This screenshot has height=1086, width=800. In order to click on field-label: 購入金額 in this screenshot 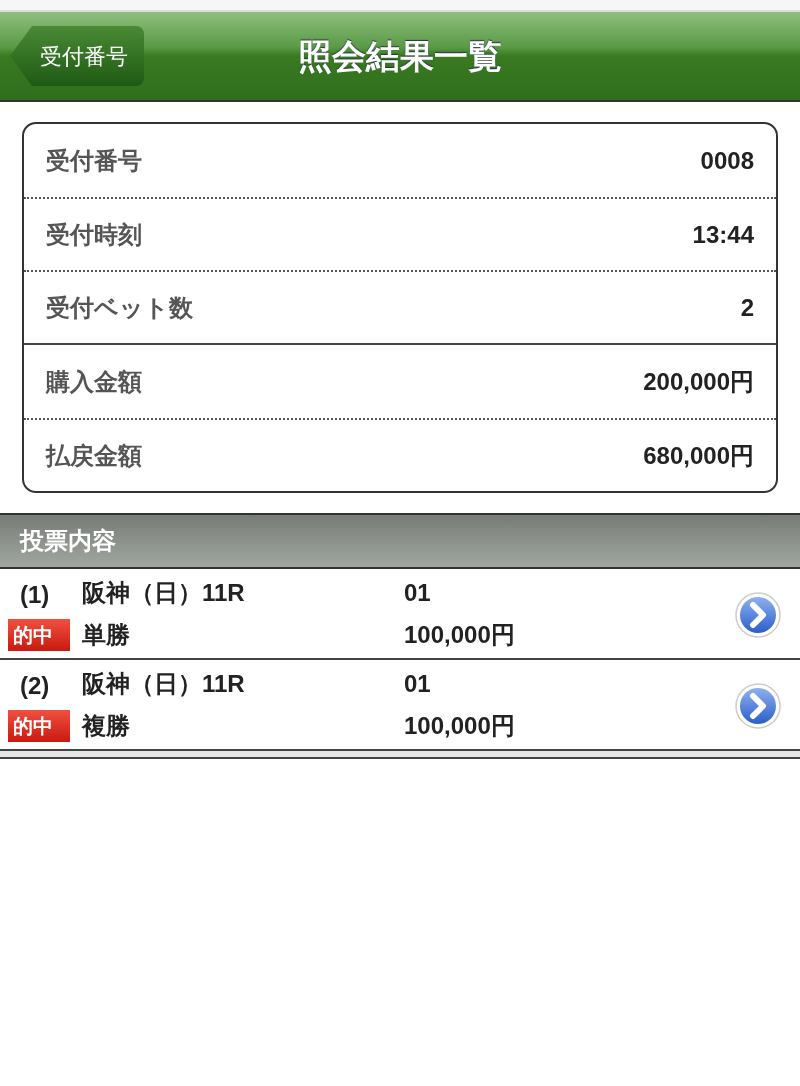, I will do `click(94, 381)`.